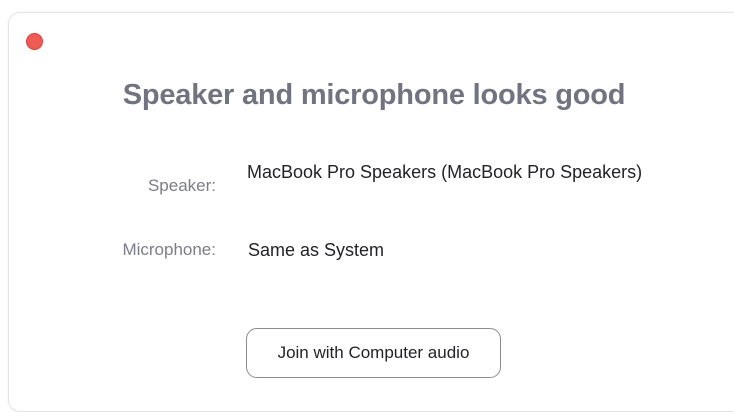 This screenshot has height=412, width=734. I want to click on dialog-title: Speaker and microphone looks good, so click(374, 95).